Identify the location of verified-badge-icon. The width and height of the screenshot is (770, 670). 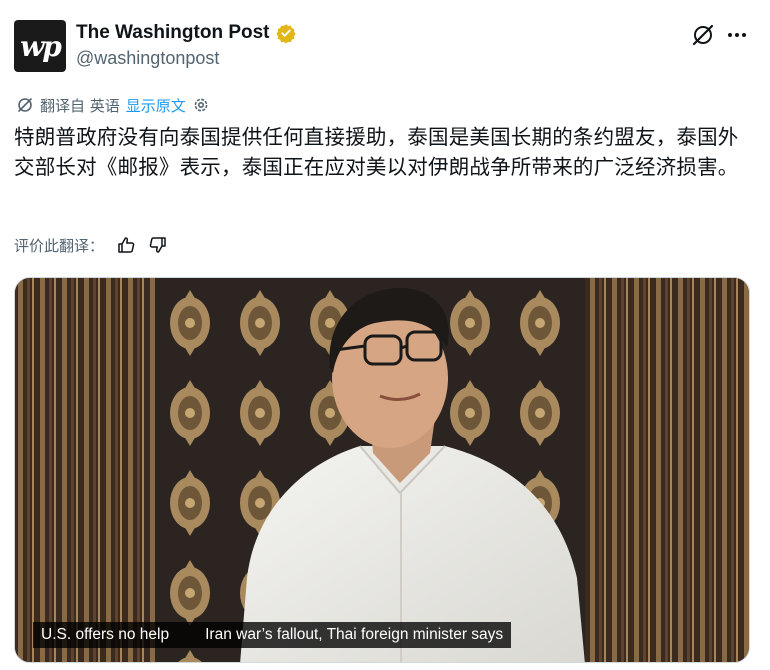
(285, 33).